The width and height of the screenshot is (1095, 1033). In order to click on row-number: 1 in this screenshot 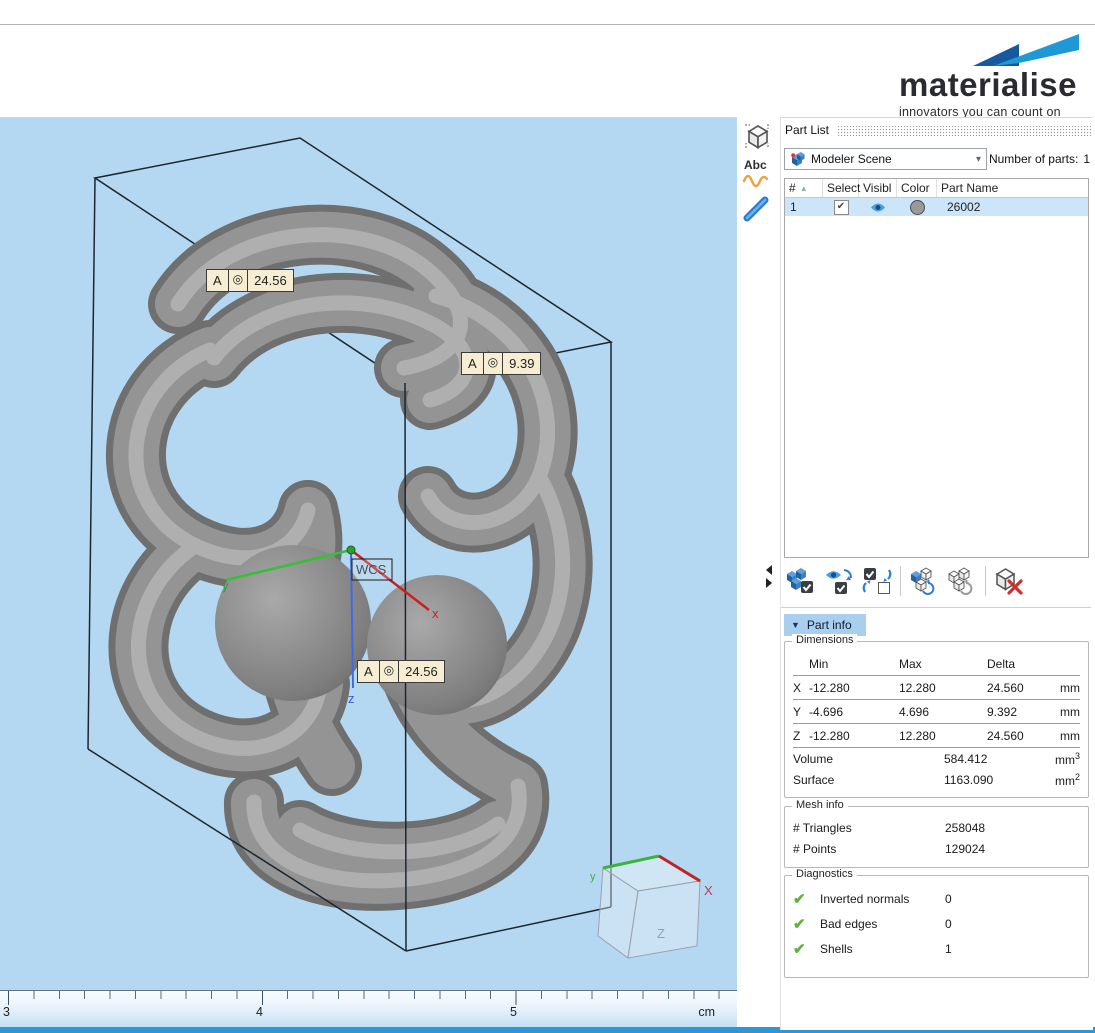, I will do `click(793, 207)`.